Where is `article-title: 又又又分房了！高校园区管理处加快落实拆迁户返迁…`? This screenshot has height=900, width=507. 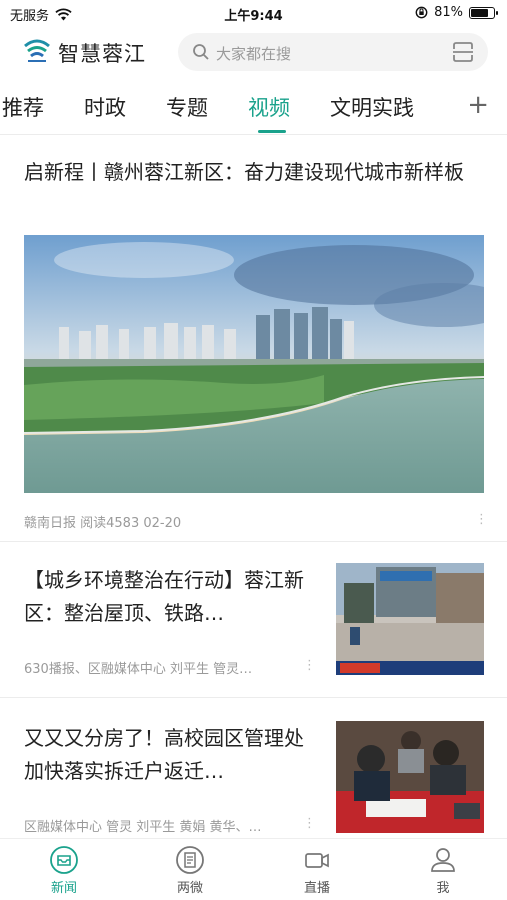
article-title: 又又又分房了！高校园区管理处加快落实拆迁户返迁… is located at coordinates (169, 755).